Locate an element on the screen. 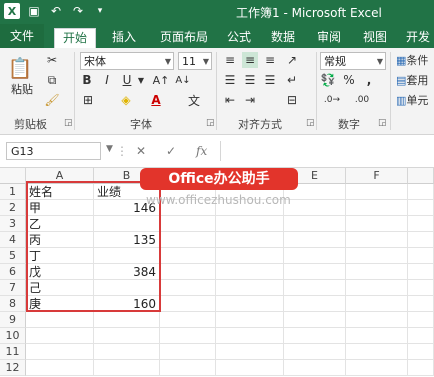 The height and width of the screenshot is (377, 434). increase-decimal-icon: .0→ is located at coordinates (332, 100).